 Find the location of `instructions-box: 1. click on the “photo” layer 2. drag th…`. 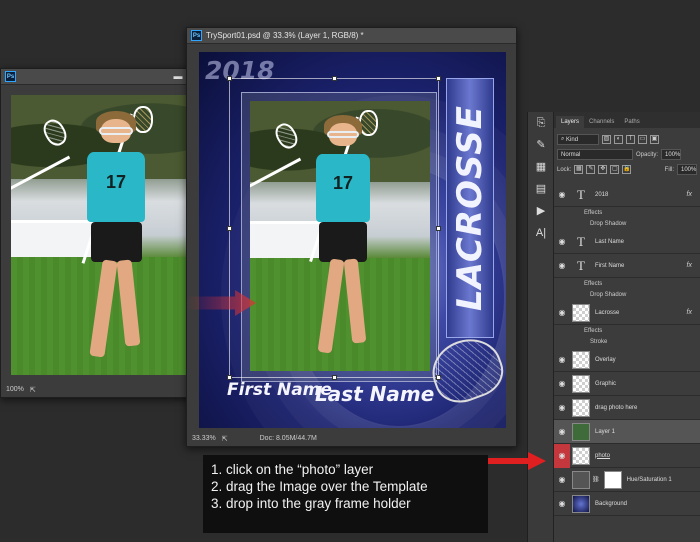

instructions-box: 1. click on the “photo” layer 2. drag th… is located at coordinates (345, 494).